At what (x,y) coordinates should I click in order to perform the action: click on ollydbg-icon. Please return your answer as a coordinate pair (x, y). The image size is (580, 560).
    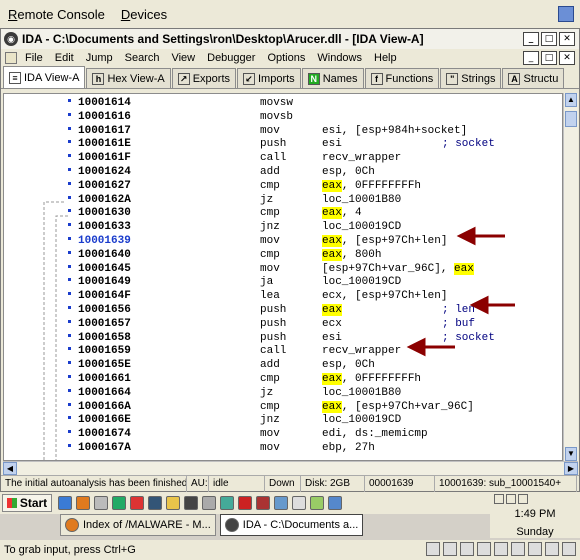
    Looking at the image, I should click on (209, 503).